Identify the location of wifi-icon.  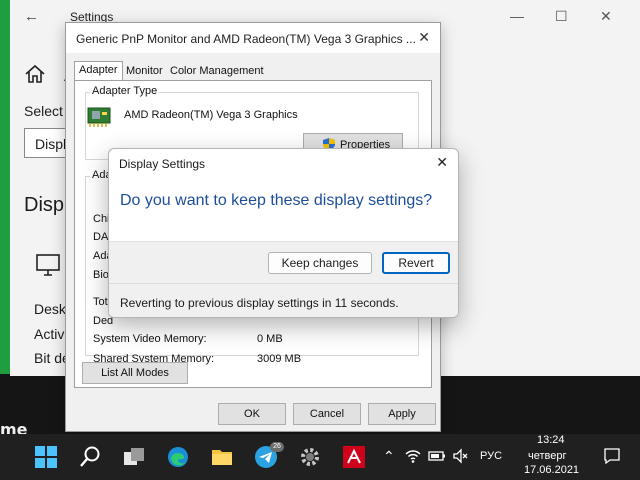
(413, 456).